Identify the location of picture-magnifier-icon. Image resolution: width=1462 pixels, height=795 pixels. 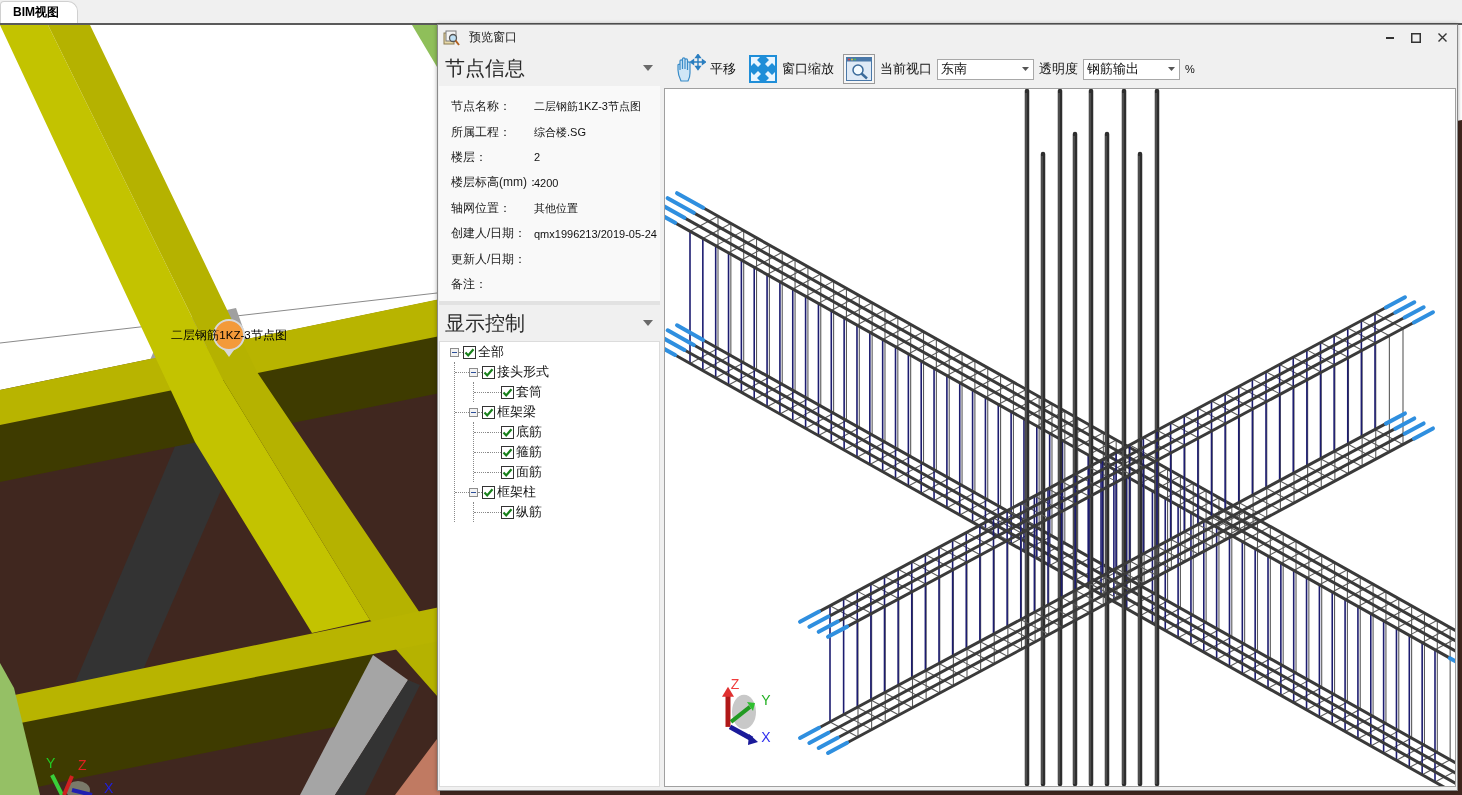
(451, 37).